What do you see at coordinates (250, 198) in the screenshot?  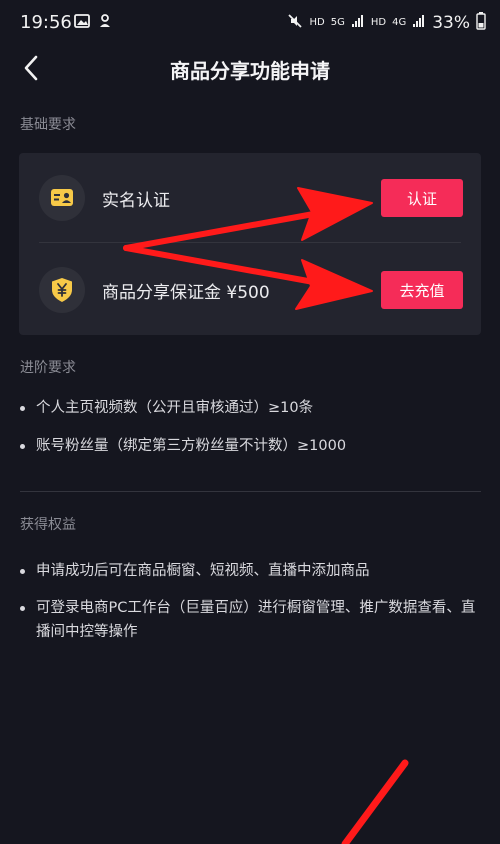 I see `requirement-row-real-name: 实名认证 认证` at bounding box center [250, 198].